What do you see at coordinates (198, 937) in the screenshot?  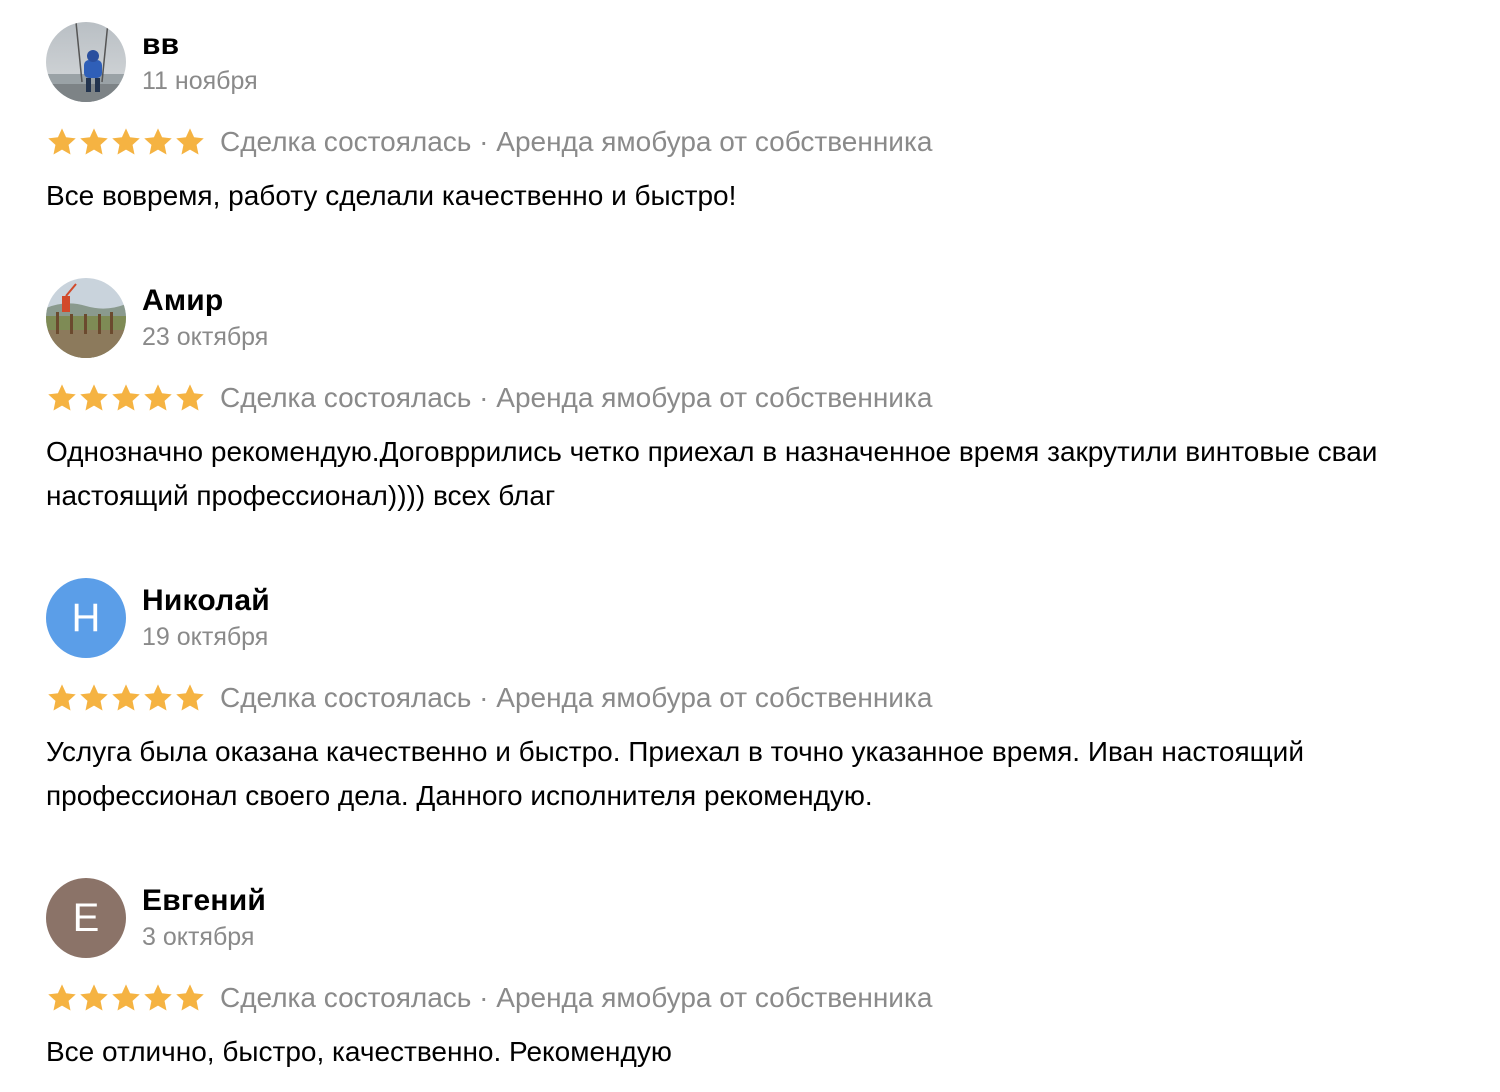 I see `review-date: 3 октября` at bounding box center [198, 937].